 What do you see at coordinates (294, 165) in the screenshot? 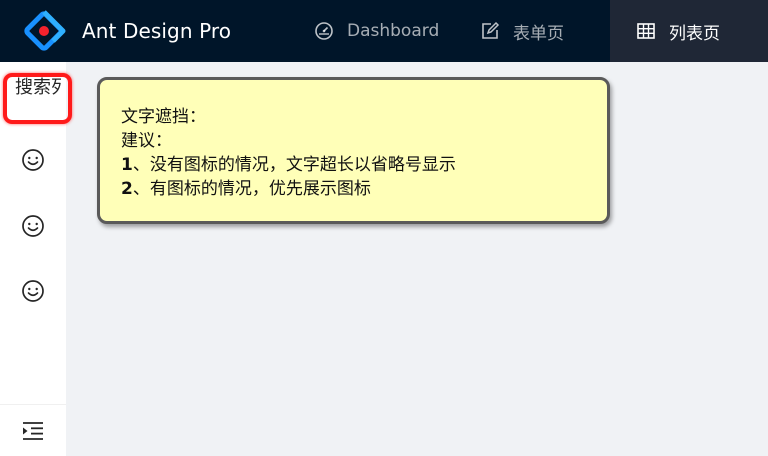
I see `note-point-1-text: 、没有图标的情况，文字超长以省略号显示` at bounding box center [294, 165].